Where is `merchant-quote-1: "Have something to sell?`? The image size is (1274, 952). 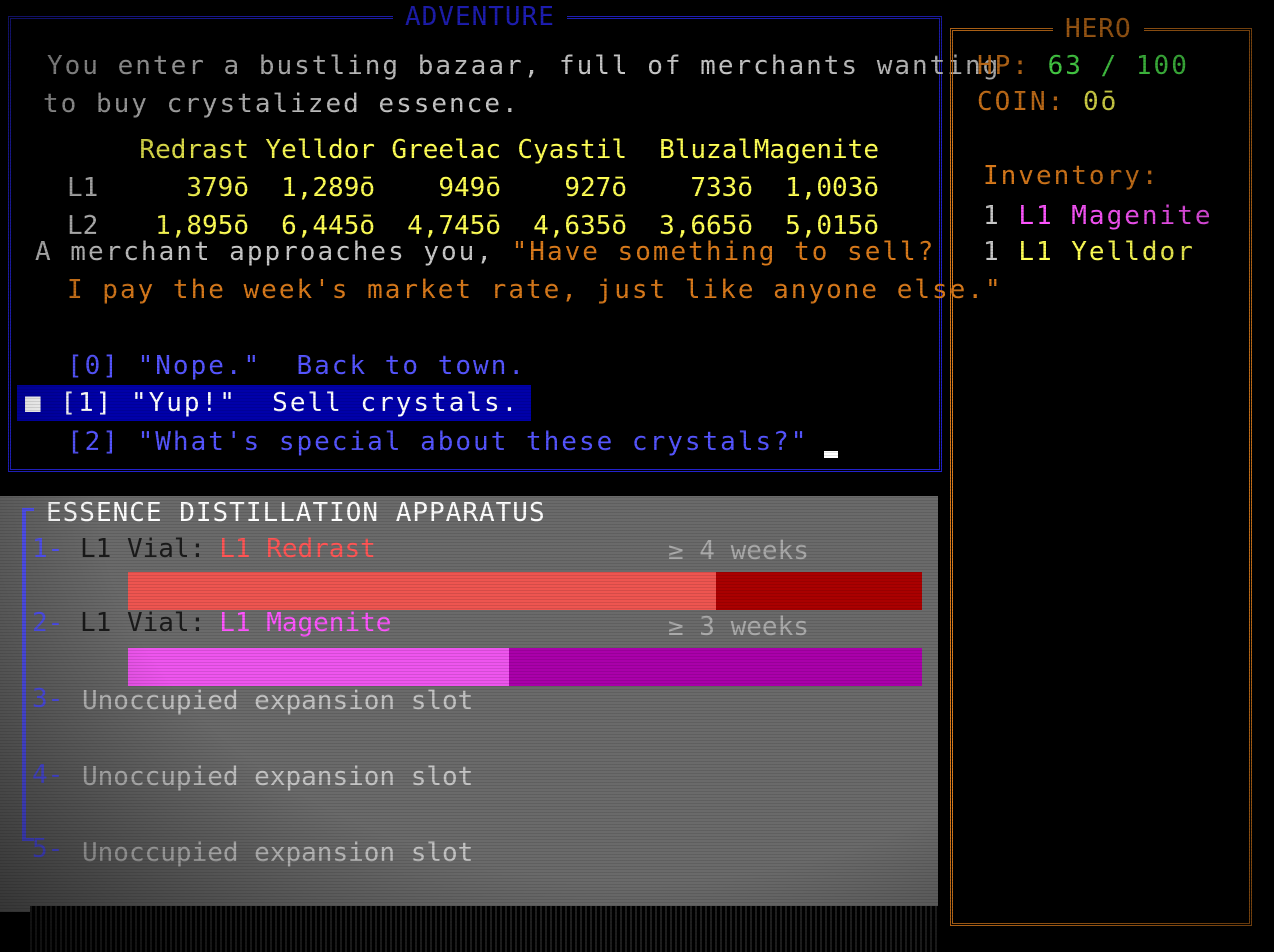 merchant-quote-1: "Have something to sell? is located at coordinates (723, 252).